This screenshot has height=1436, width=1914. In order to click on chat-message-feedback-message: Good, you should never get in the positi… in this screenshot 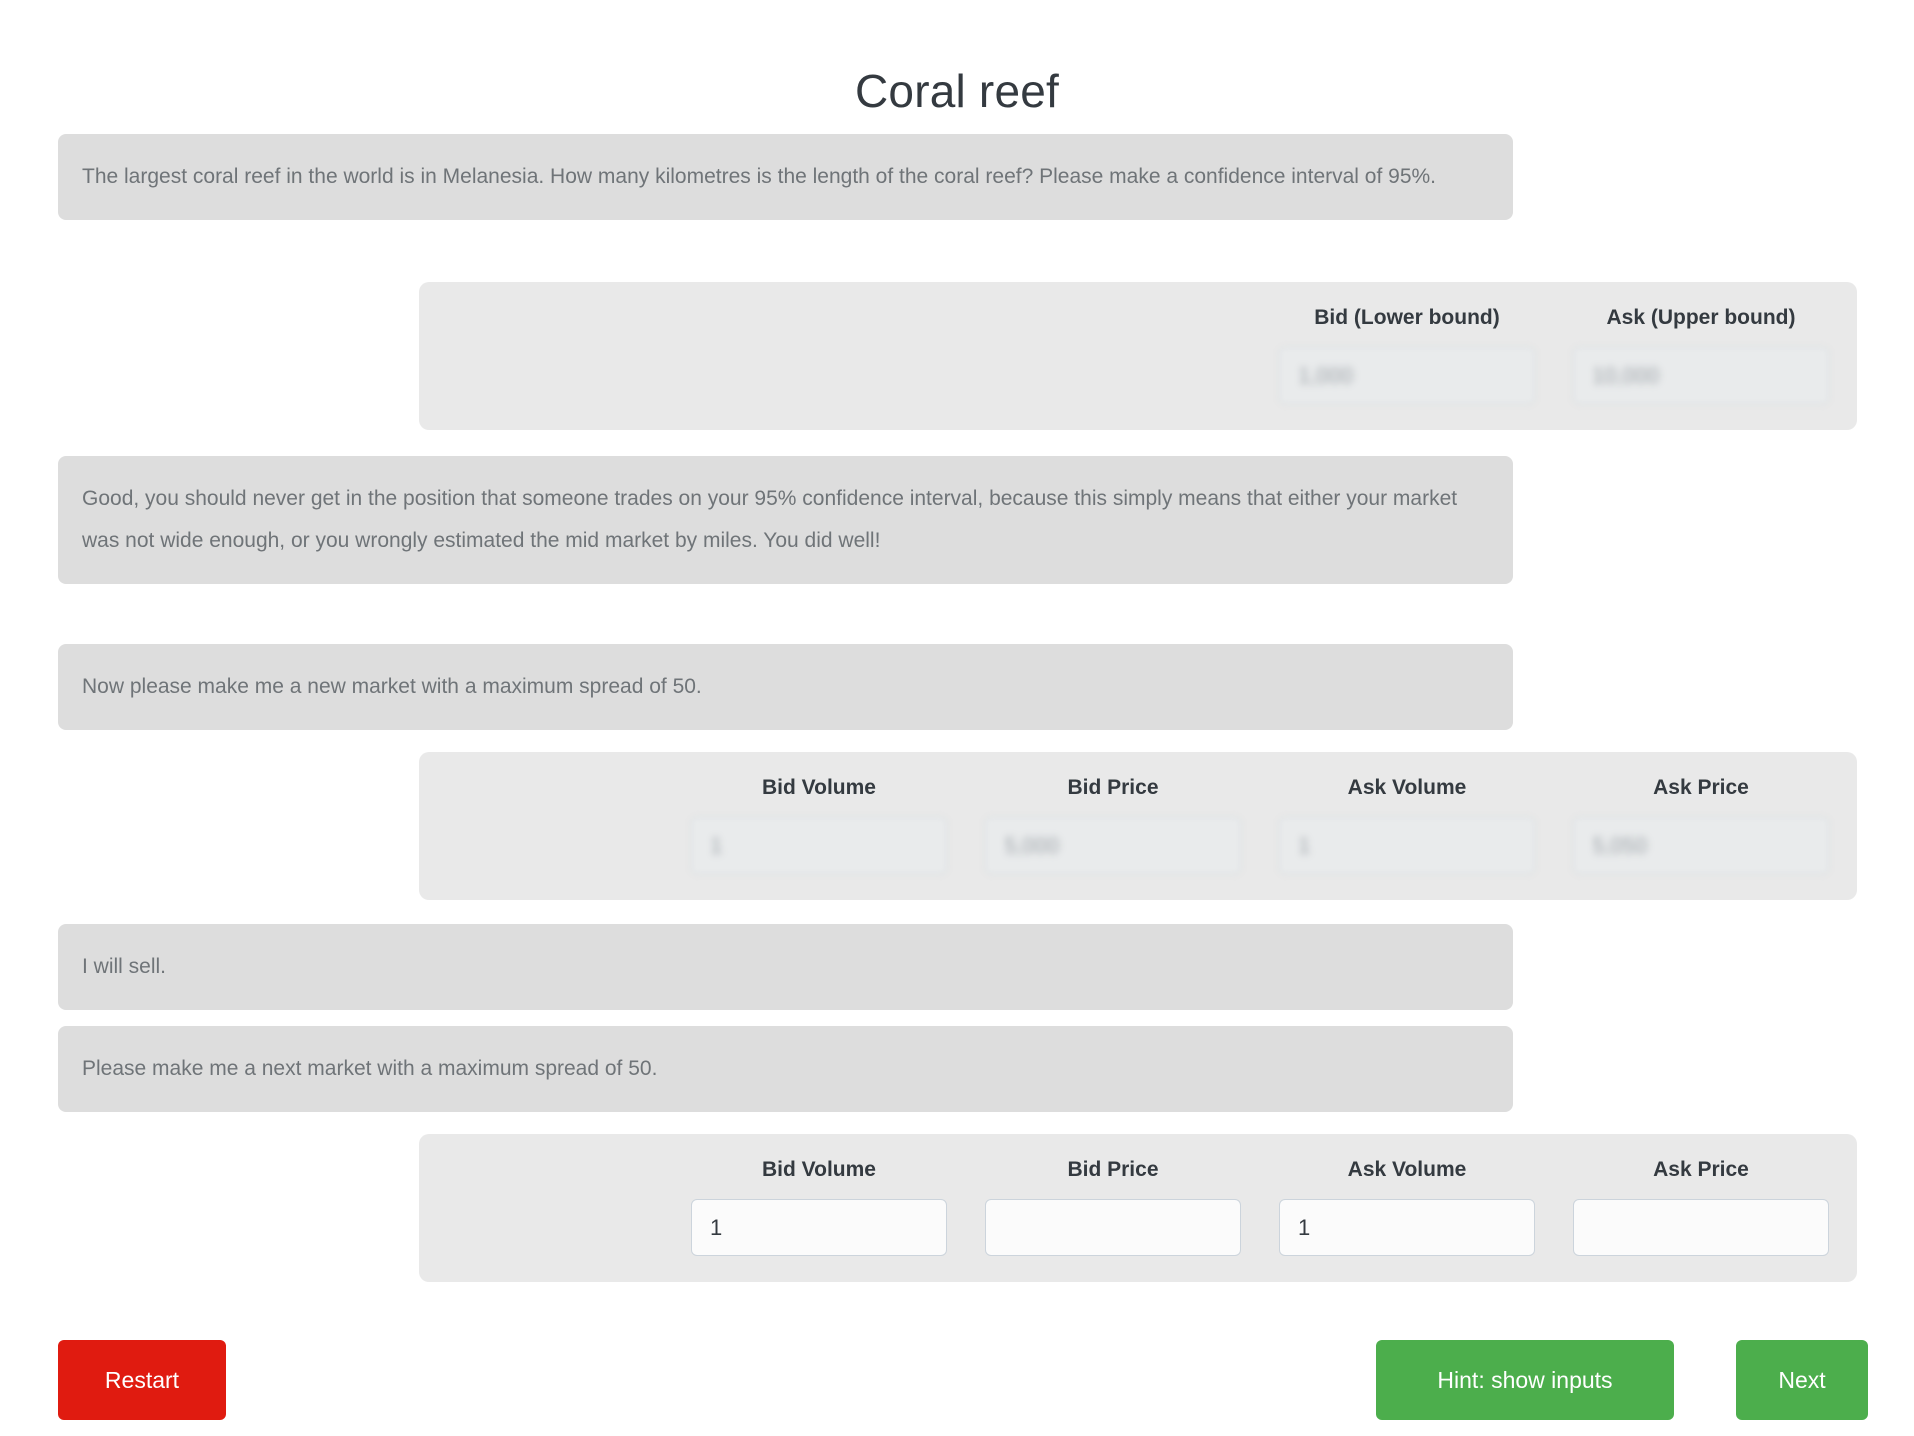, I will do `click(785, 520)`.